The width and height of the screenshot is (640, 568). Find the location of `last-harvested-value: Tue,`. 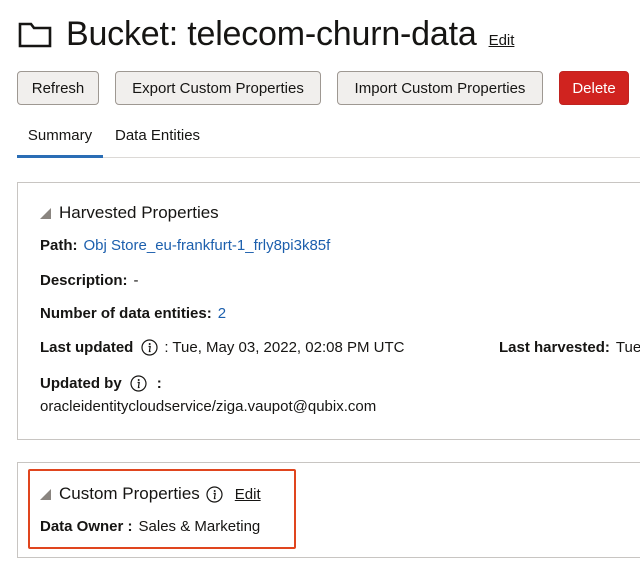

last-harvested-value: Tue, is located at coordinates (627, 347).